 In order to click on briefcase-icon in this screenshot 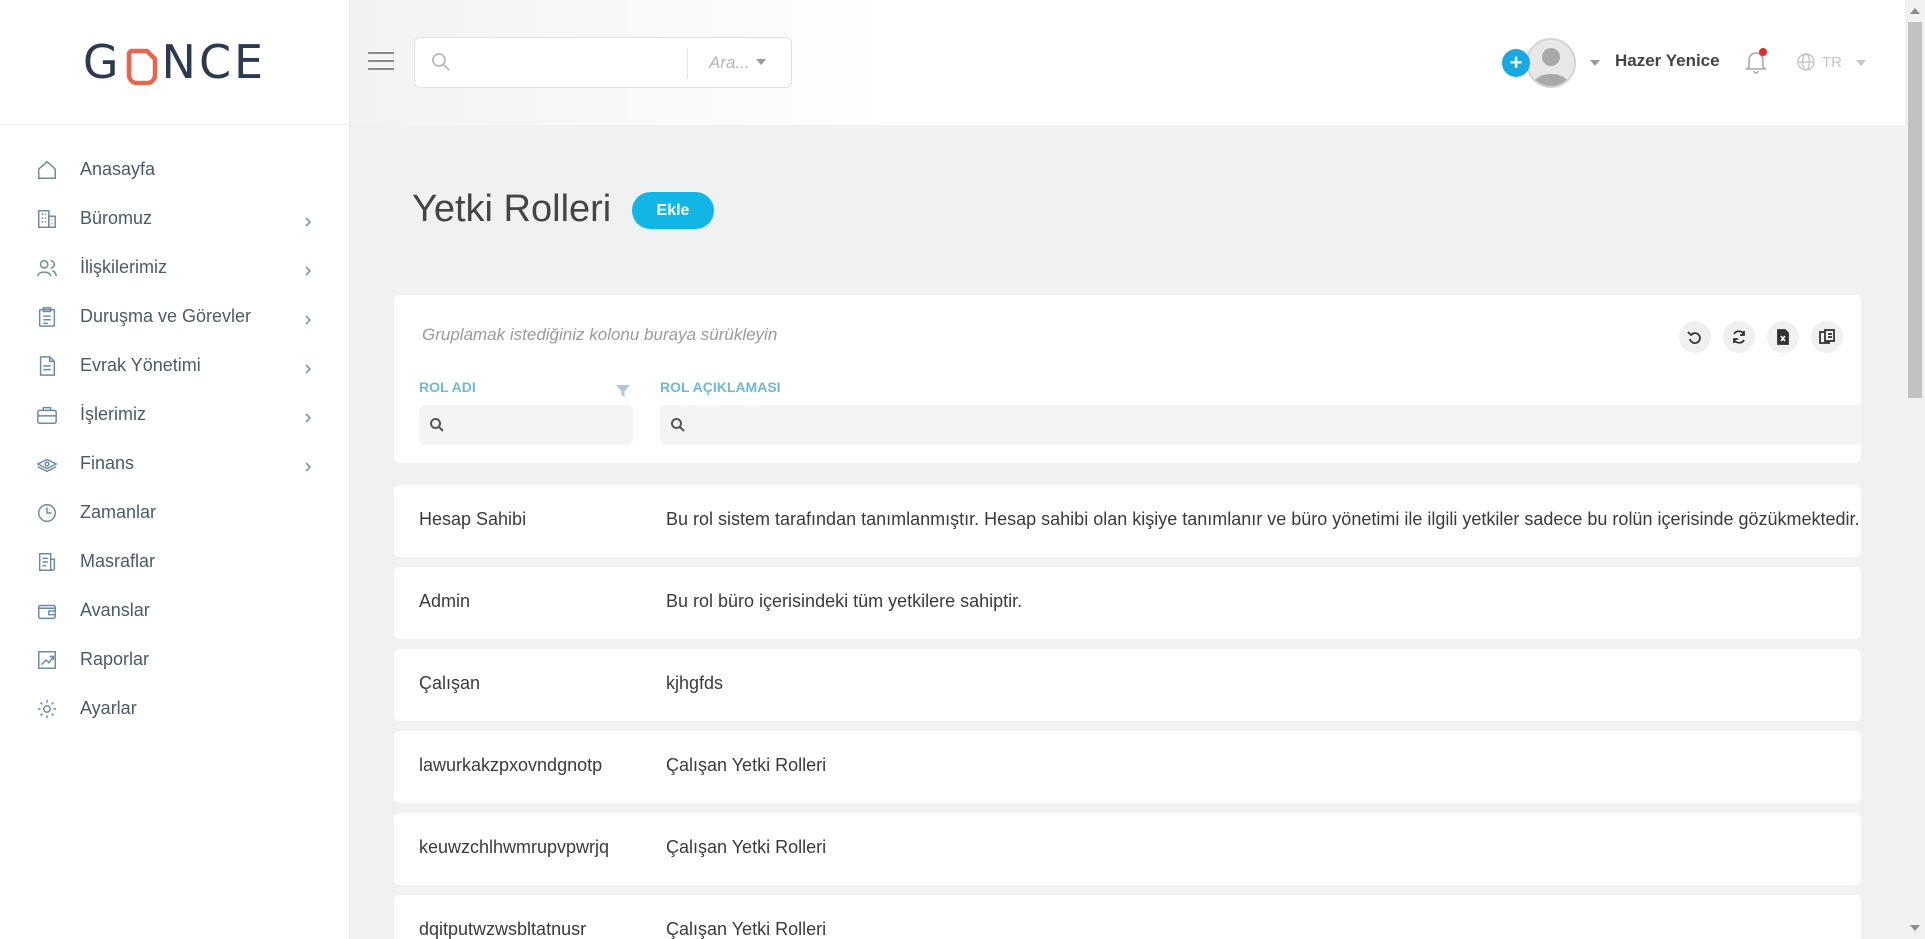, I will do `click(47, 415)`.